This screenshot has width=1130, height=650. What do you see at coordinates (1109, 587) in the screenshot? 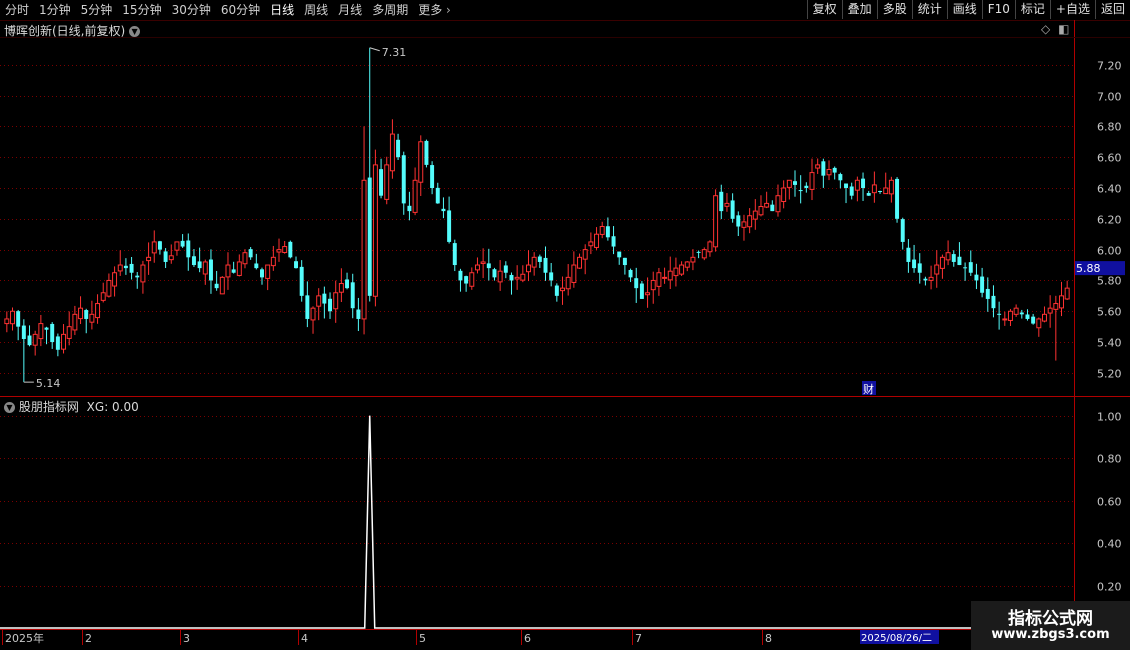
I see `ind-y-tick-0: 0.20` at bounding box center [1109, 587].